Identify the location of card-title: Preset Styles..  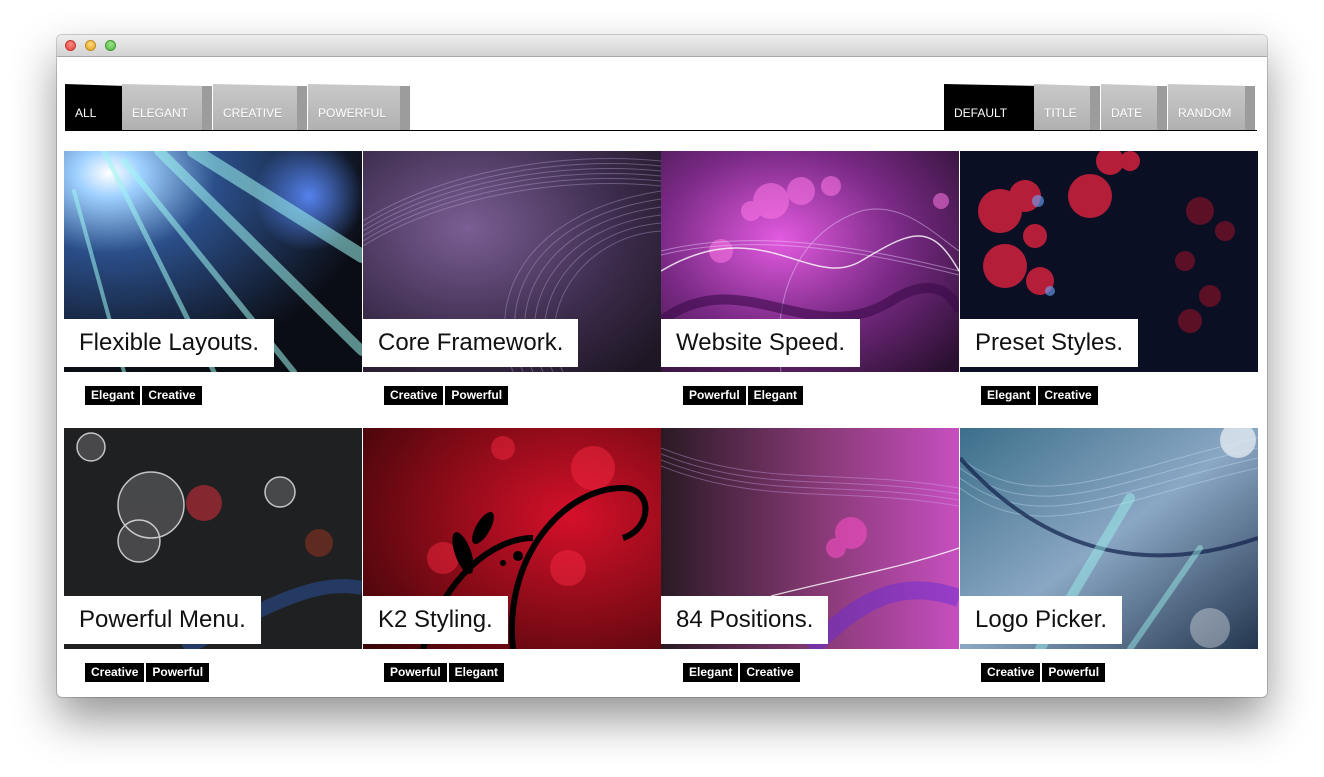
(1049, 343).